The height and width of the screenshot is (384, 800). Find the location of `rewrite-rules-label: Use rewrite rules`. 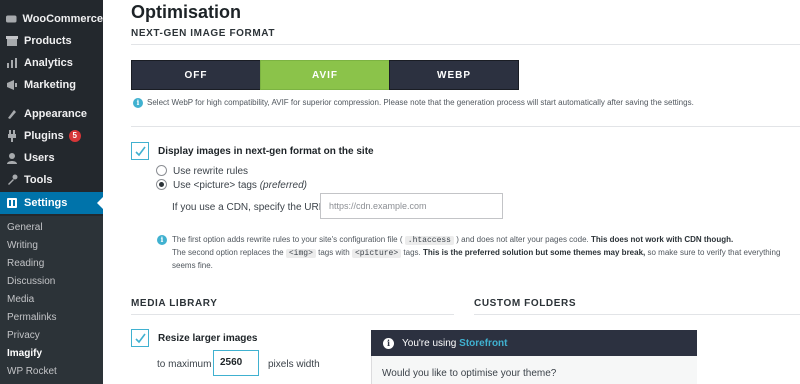

rewrite-rules-label: Use rewrite rules is located at coordinates (211, 171).